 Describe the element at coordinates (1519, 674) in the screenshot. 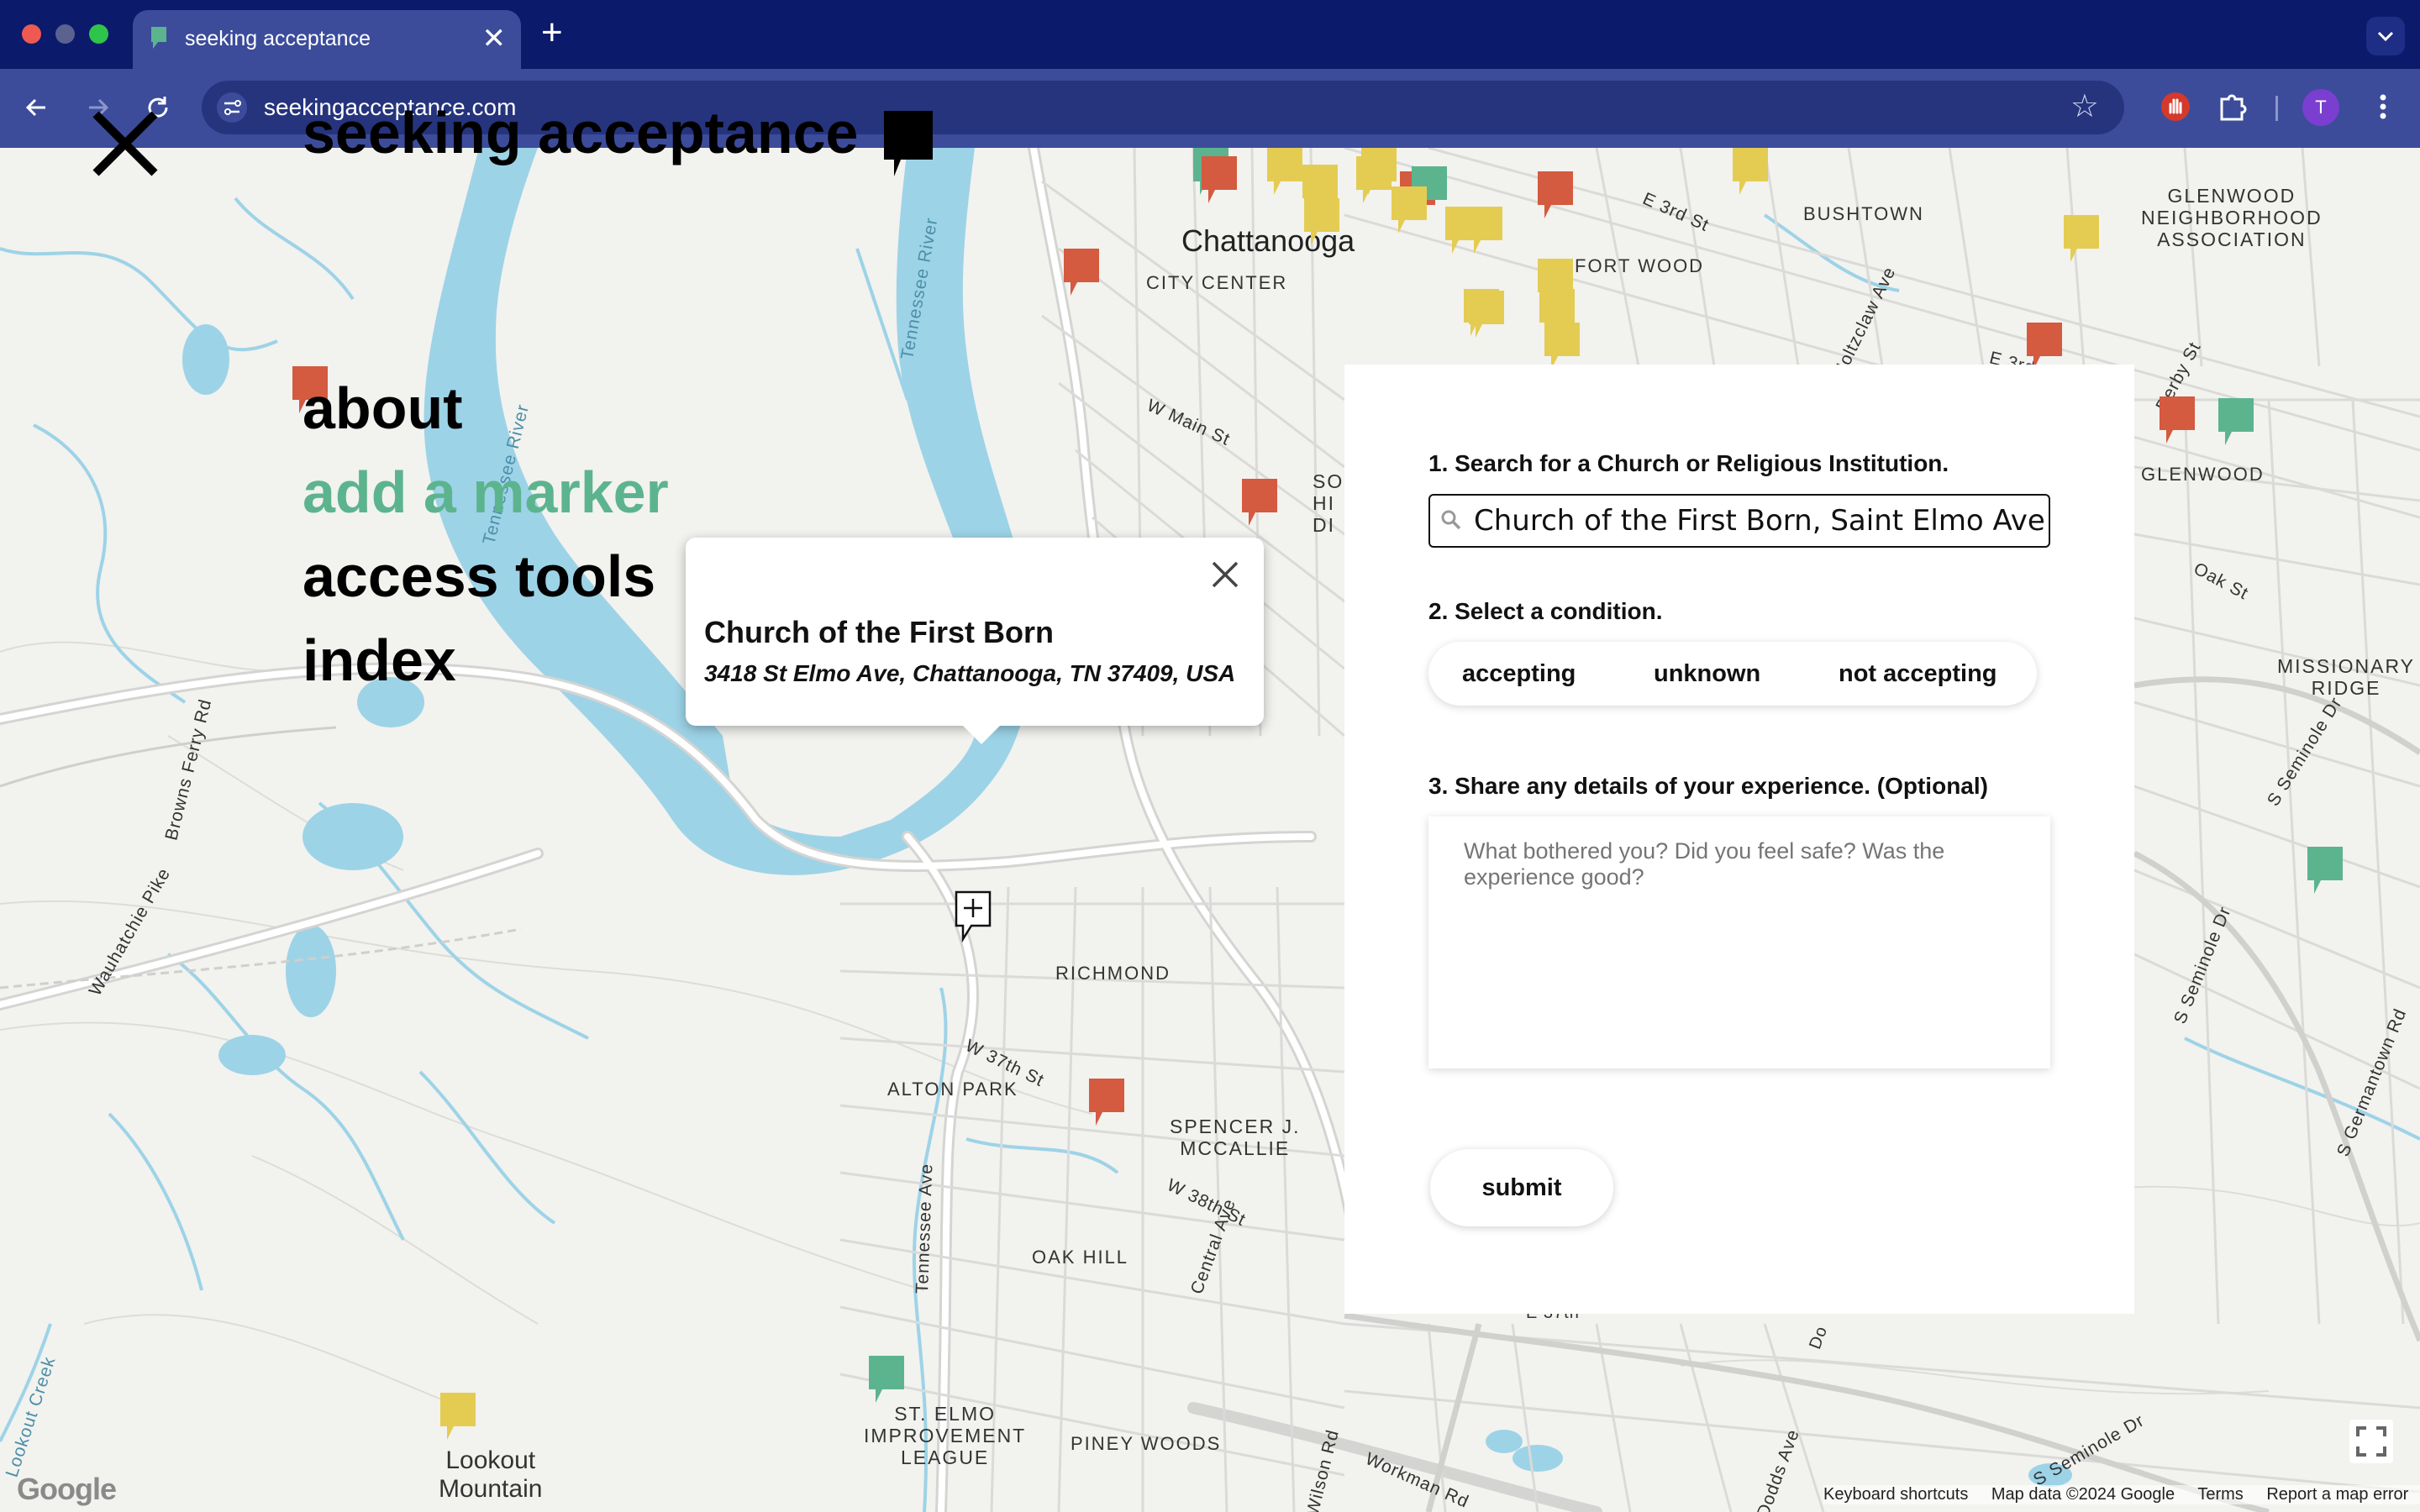

I see `condition-accepting: accepting` at that location.